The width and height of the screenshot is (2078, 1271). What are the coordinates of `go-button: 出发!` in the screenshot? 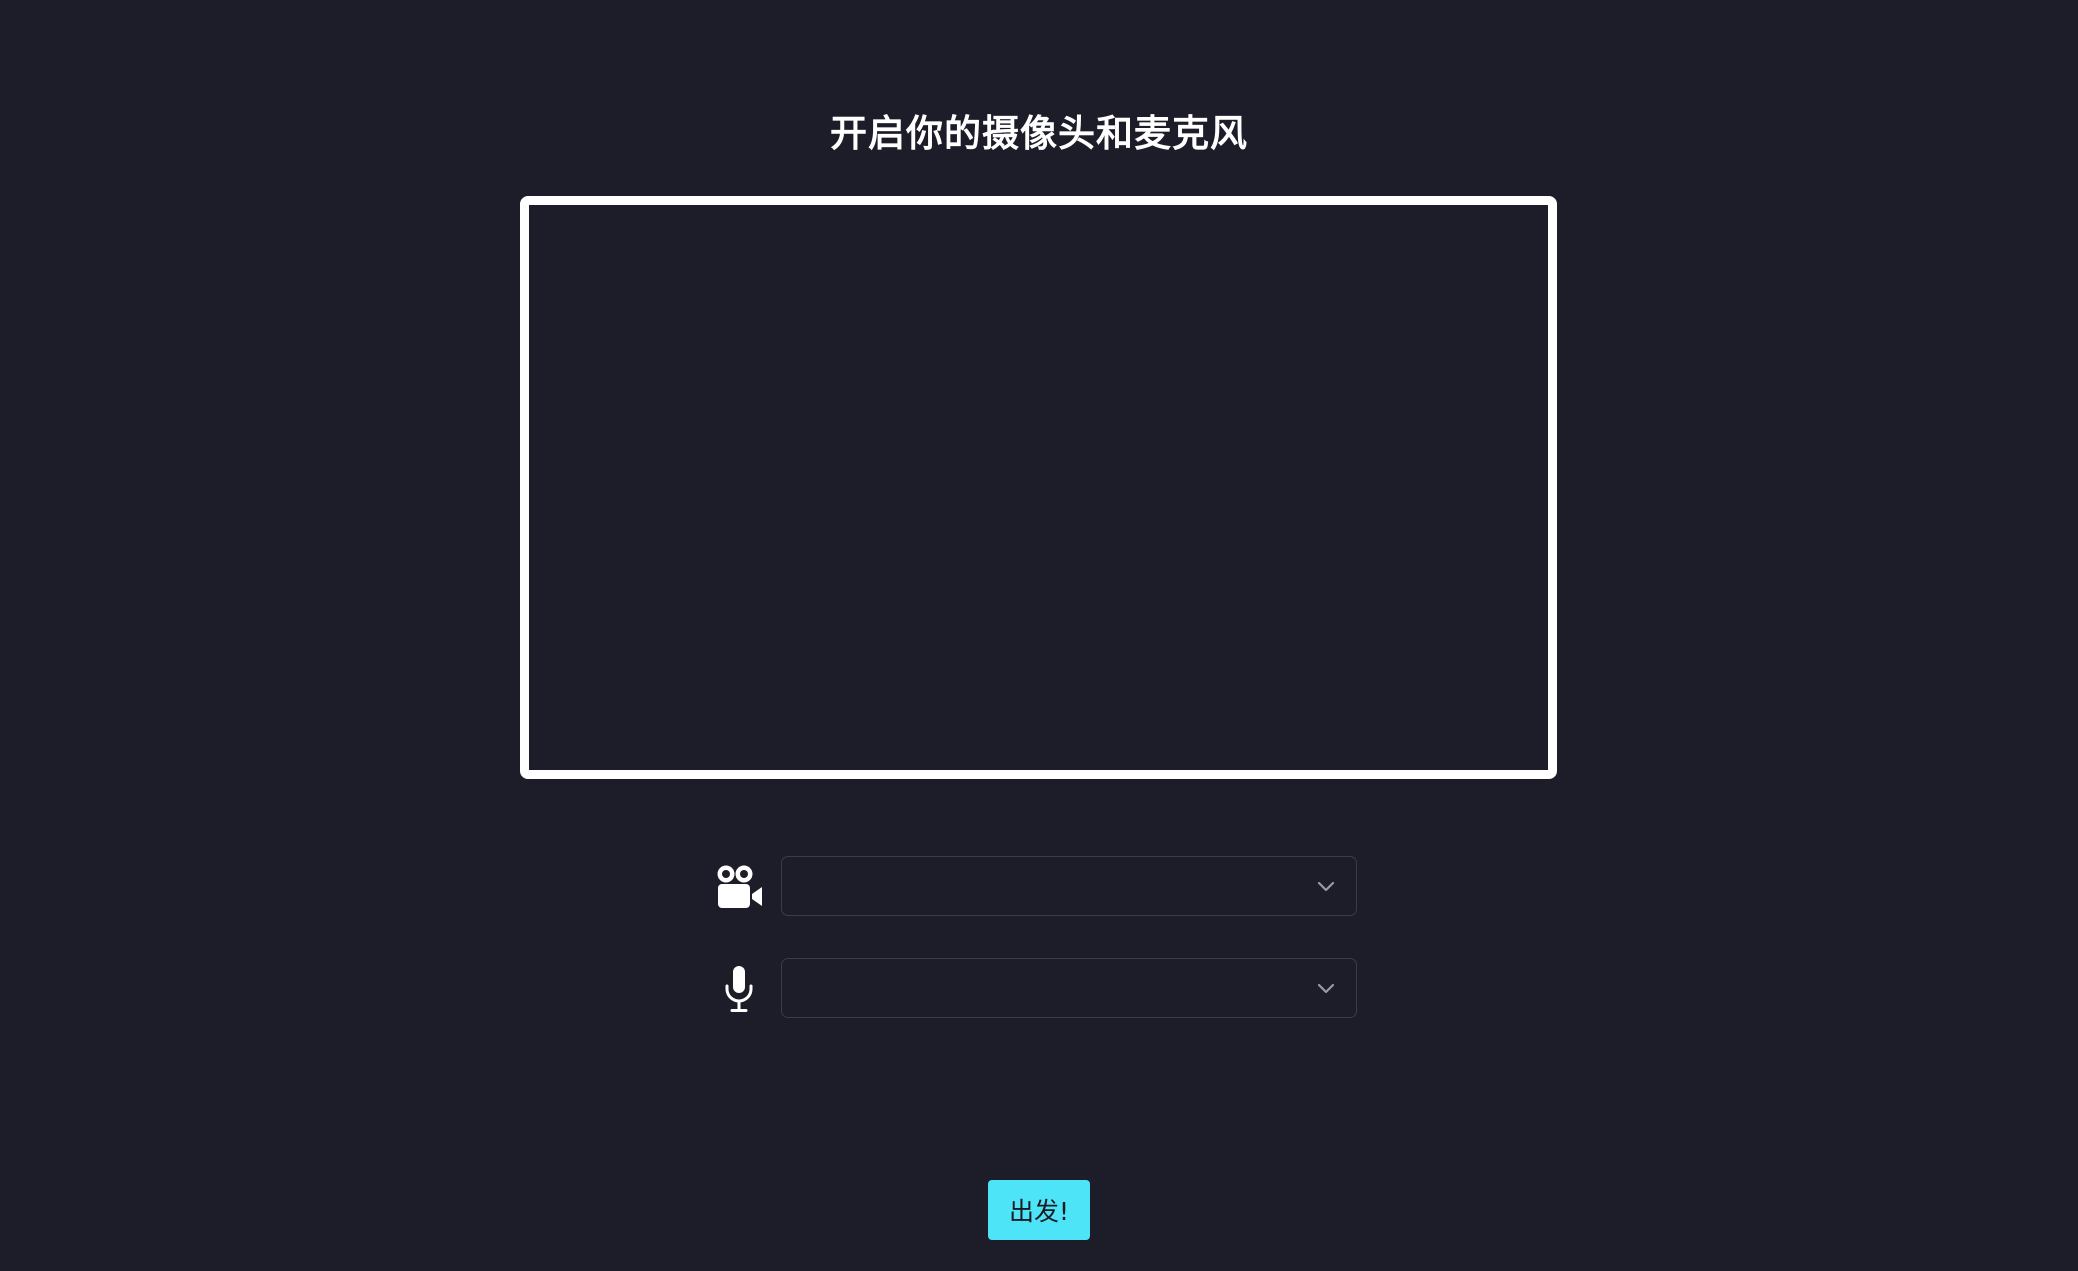 It's located at (1039, 1210).